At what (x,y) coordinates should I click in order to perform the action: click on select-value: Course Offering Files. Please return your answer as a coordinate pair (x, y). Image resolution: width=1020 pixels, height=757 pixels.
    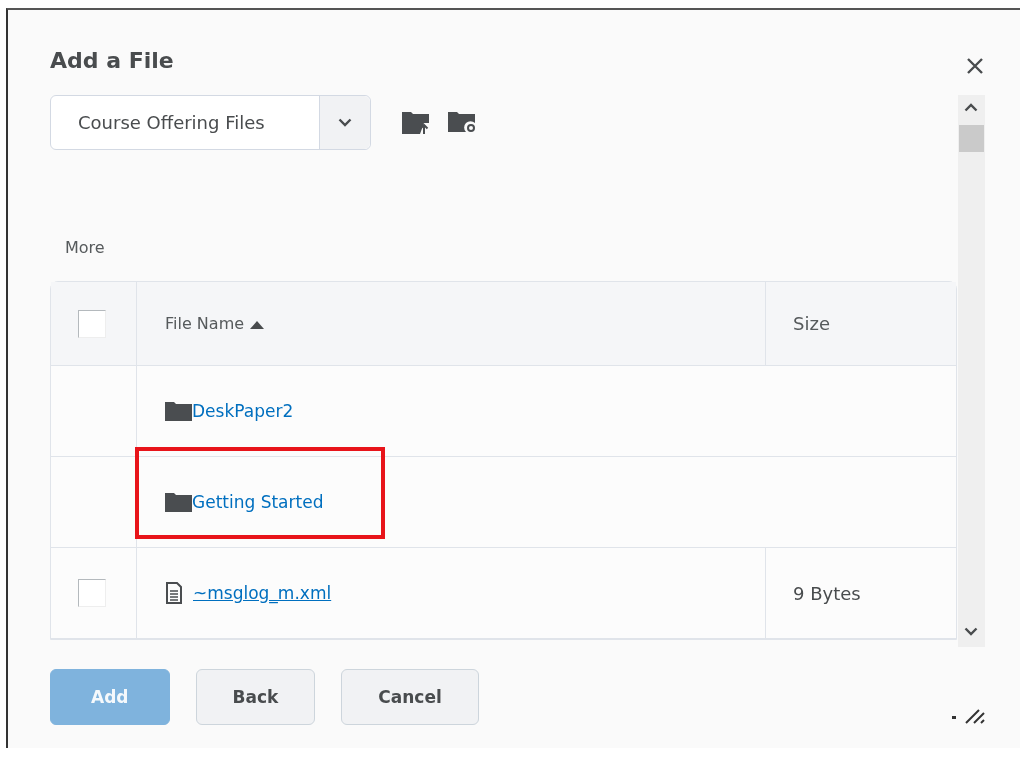
    Looking at the image, I should click on (171, 123).